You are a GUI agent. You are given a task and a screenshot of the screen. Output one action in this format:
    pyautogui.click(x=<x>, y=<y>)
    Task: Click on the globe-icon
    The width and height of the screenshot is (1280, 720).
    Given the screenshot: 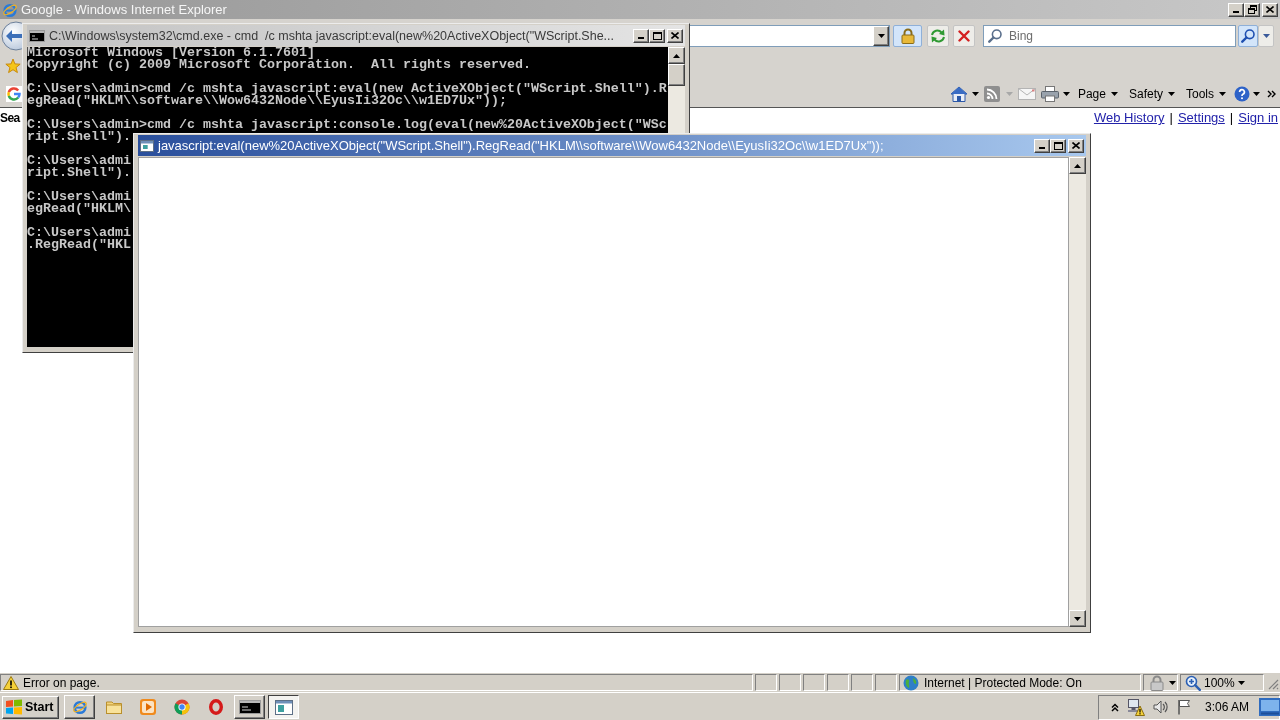 What is the action you would take?
    pyautogui.click(x=911, y=682)
    